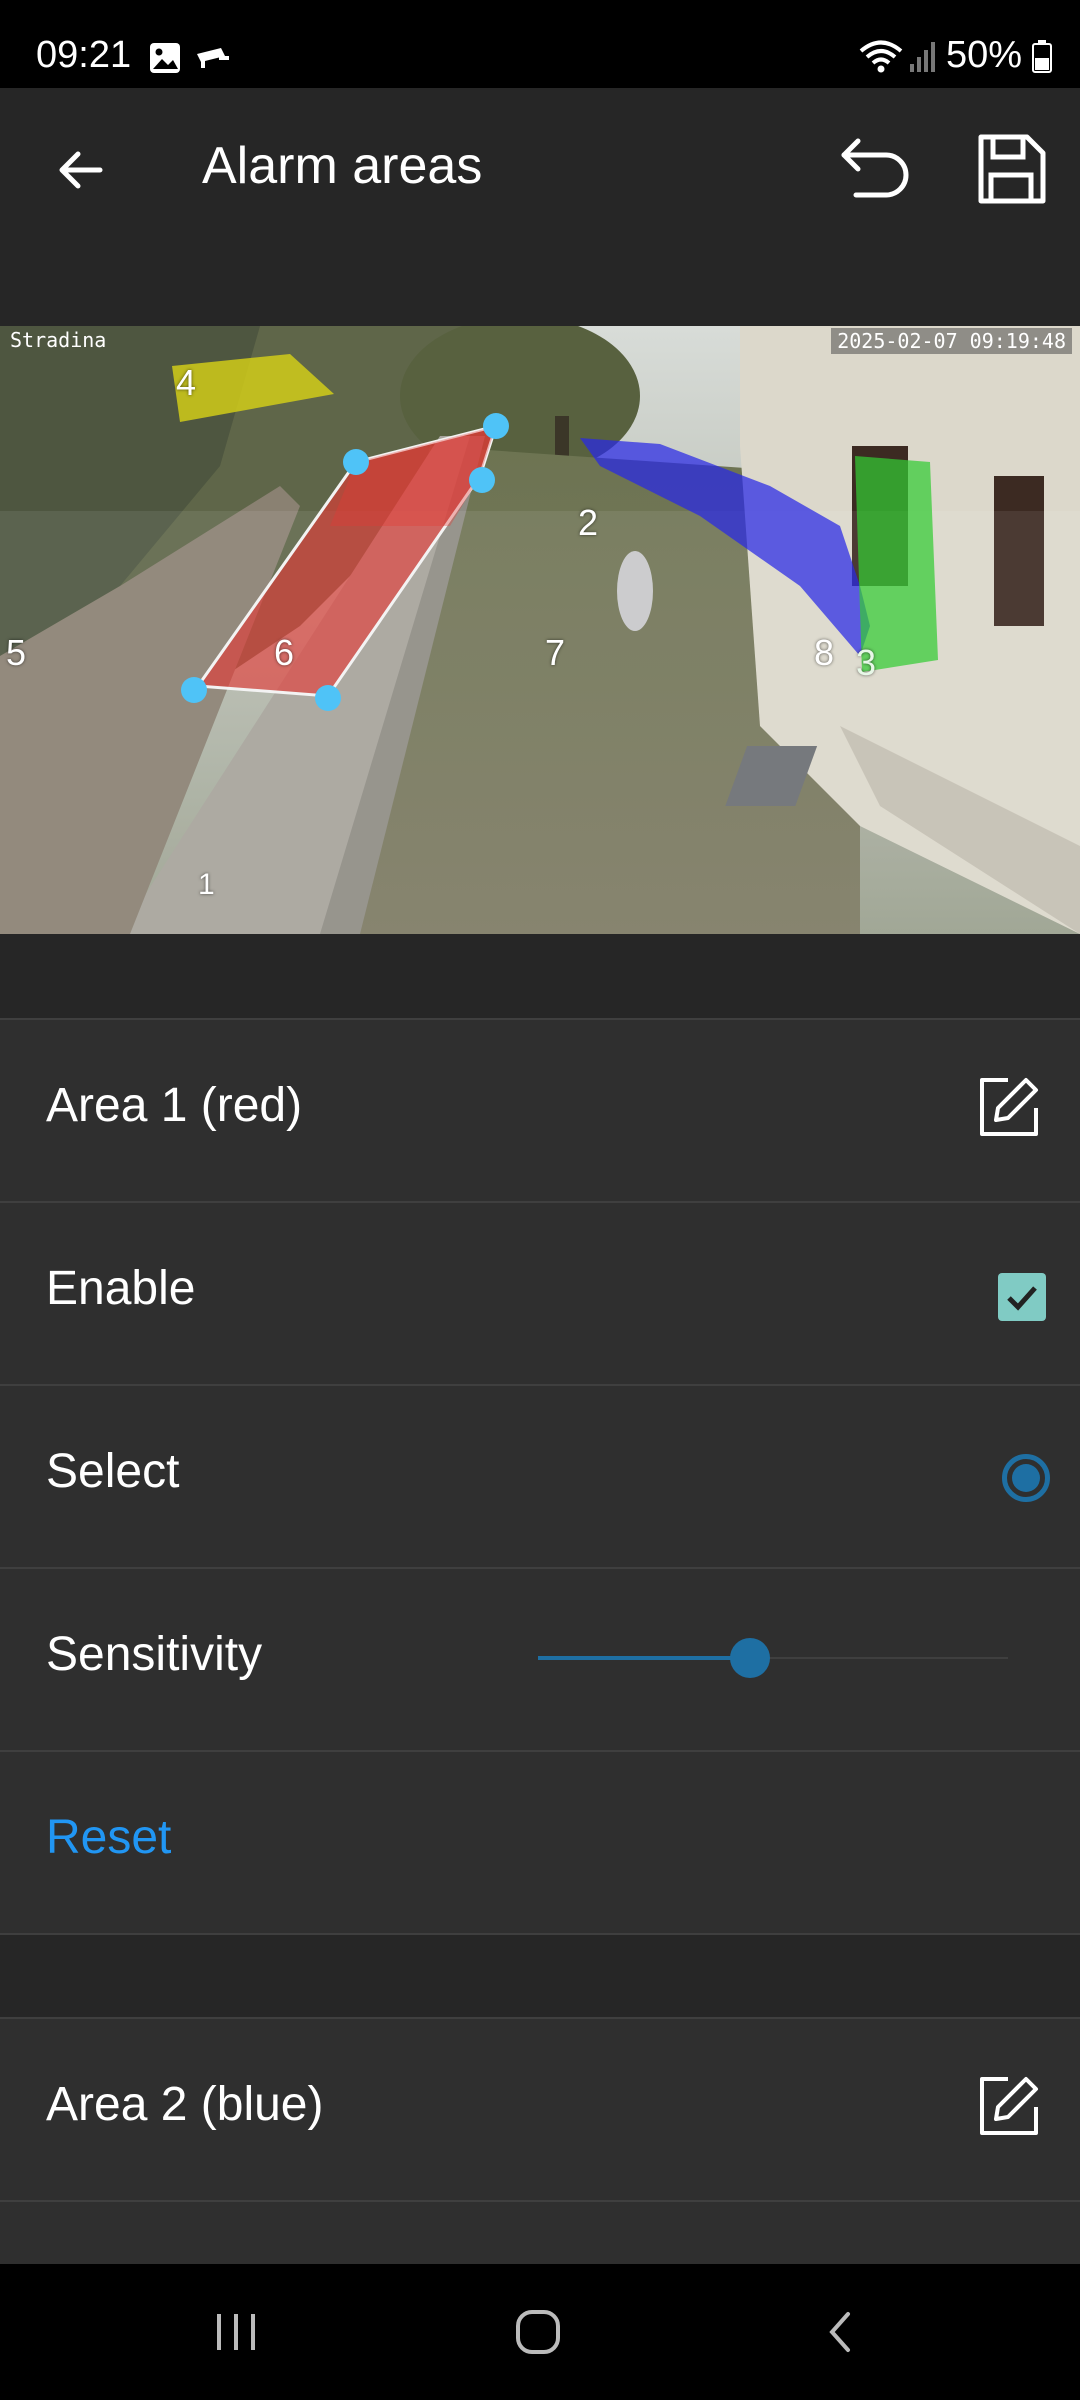 The width and height of the screenshot is (1080, 2400). I want to click on zone-label-1: 1, so click(206, 884).